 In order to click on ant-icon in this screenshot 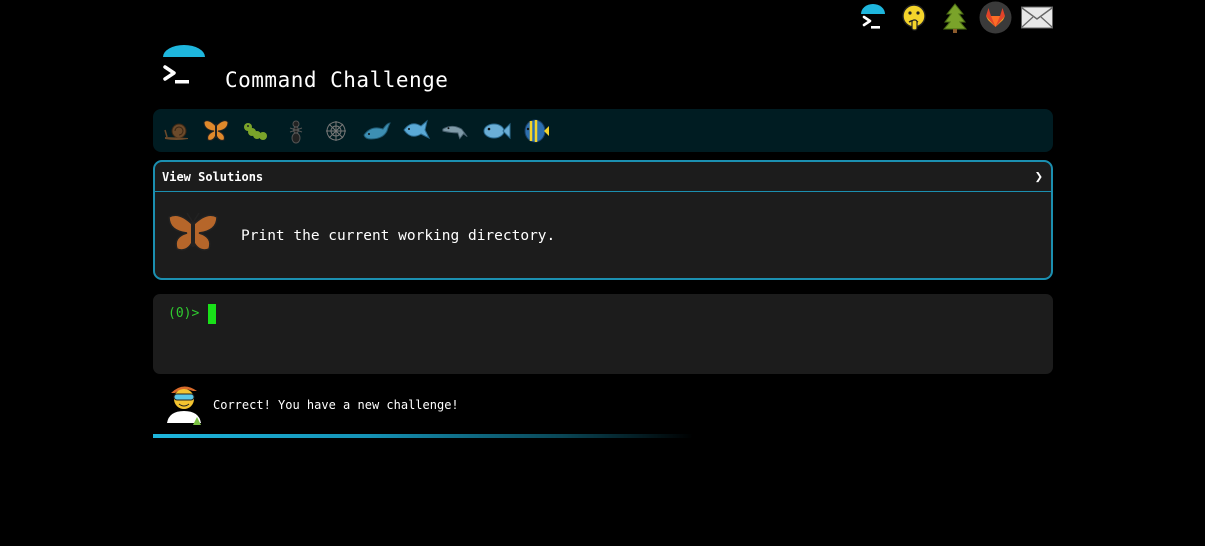, I will do `click(296, 131)`.